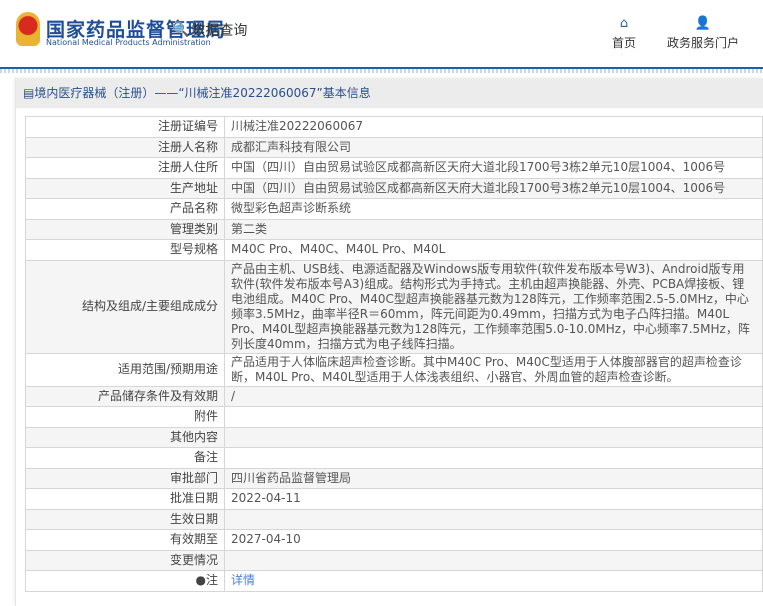 Image resolution: width=763 pixels, height=606 pixels. Describe the element at coordinates (493, 209) in the screenshot. I see `field-value: 微型彩色超声诊断系统` at that location.